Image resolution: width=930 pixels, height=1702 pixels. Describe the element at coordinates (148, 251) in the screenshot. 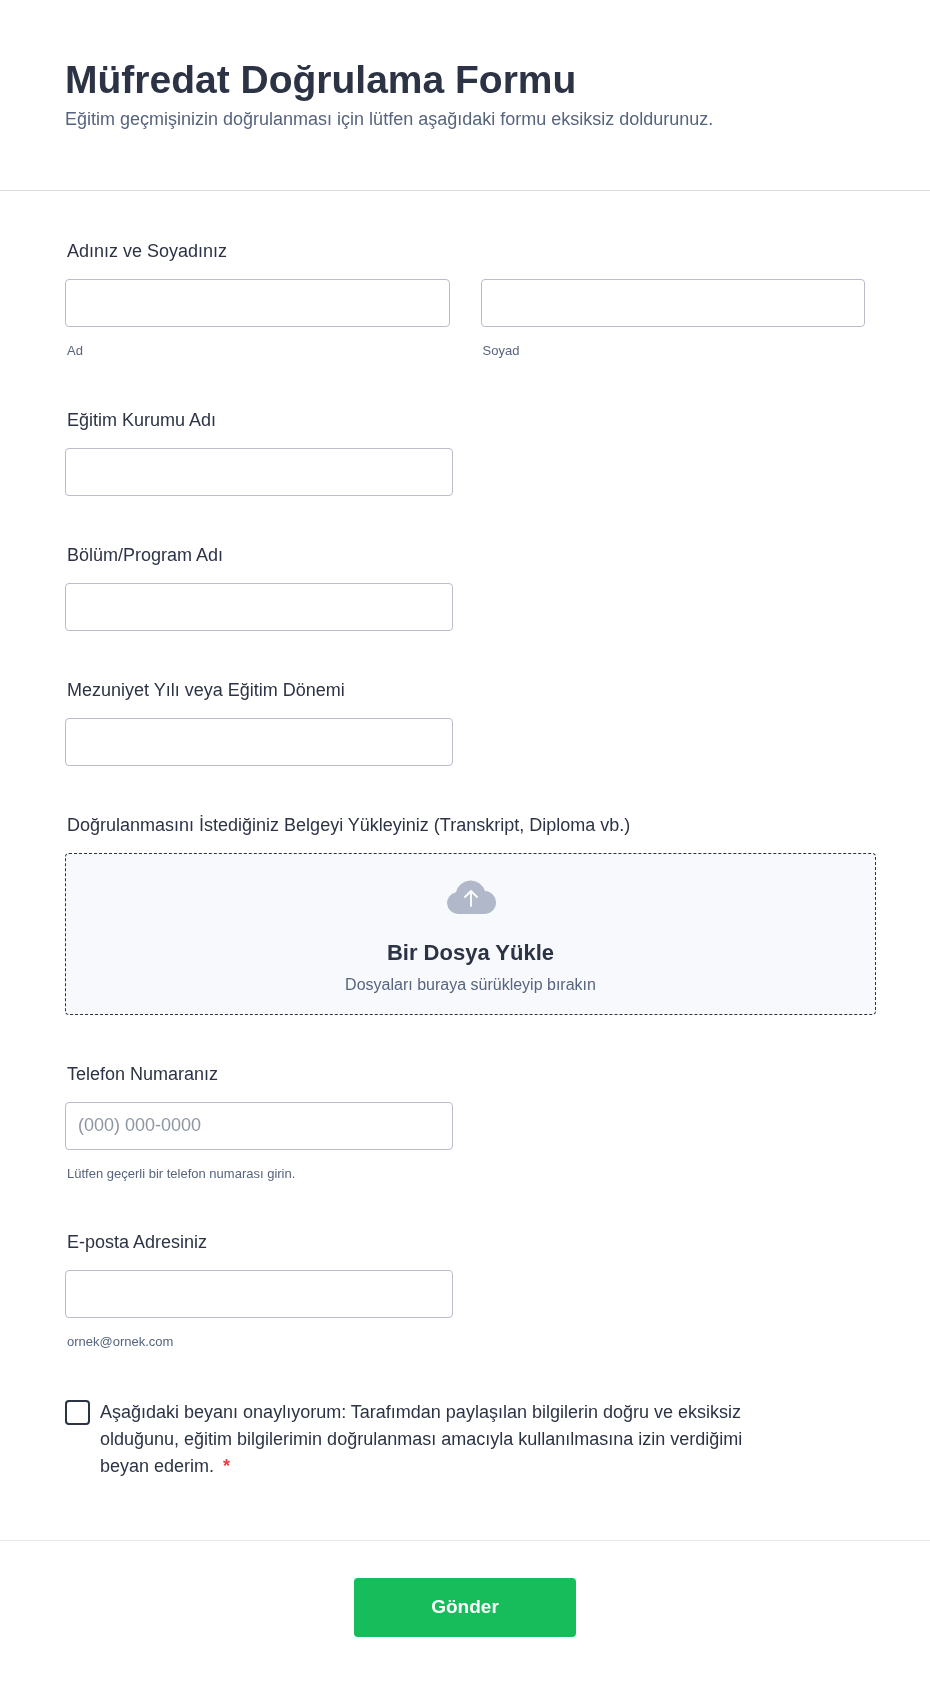

I see `field-label: Adınız ve Soyadınız` at that location.